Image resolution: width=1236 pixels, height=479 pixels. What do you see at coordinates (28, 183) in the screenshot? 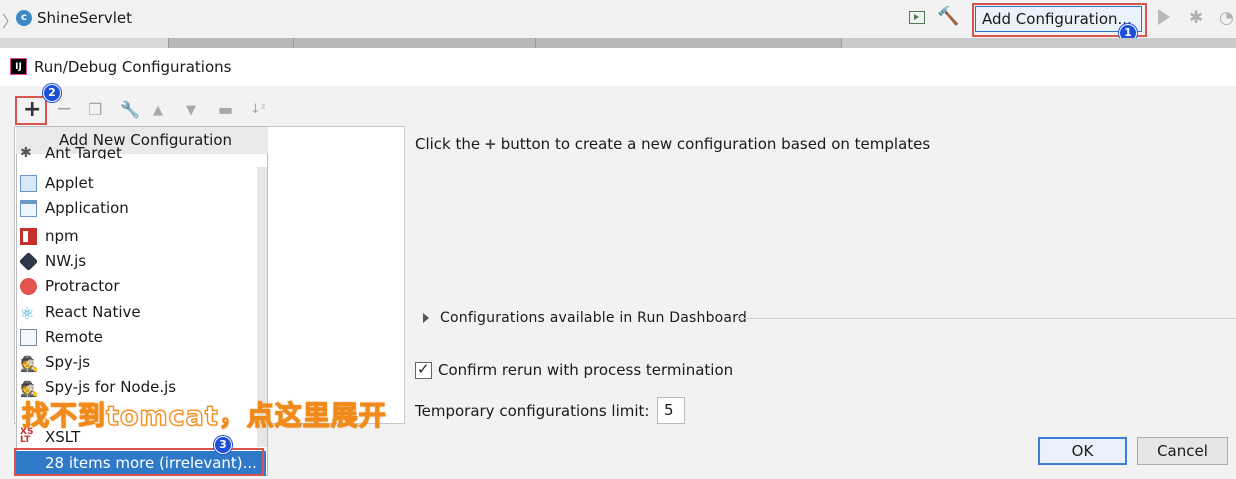
I see `applet-icon` at bounding box center [28, 183].